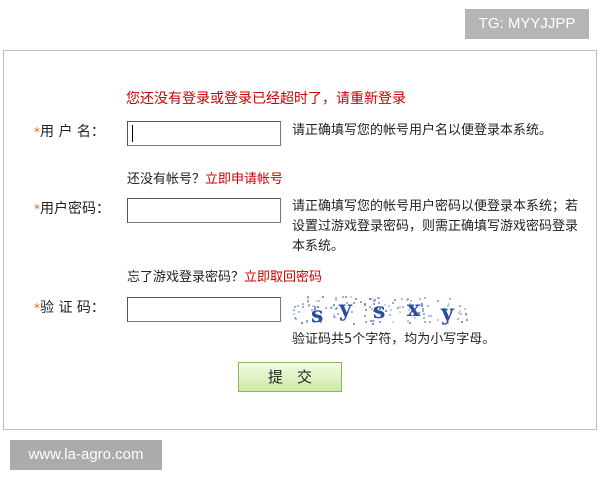  I want to click on watermark-bottom: www.la-agro.com, so click(86, 455).